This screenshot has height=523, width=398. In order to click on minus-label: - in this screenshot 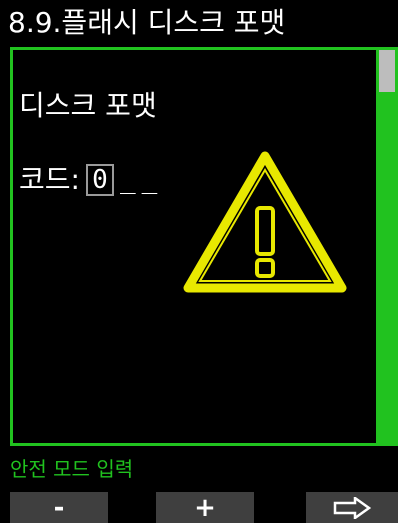, I will do `click(59, 507)`.